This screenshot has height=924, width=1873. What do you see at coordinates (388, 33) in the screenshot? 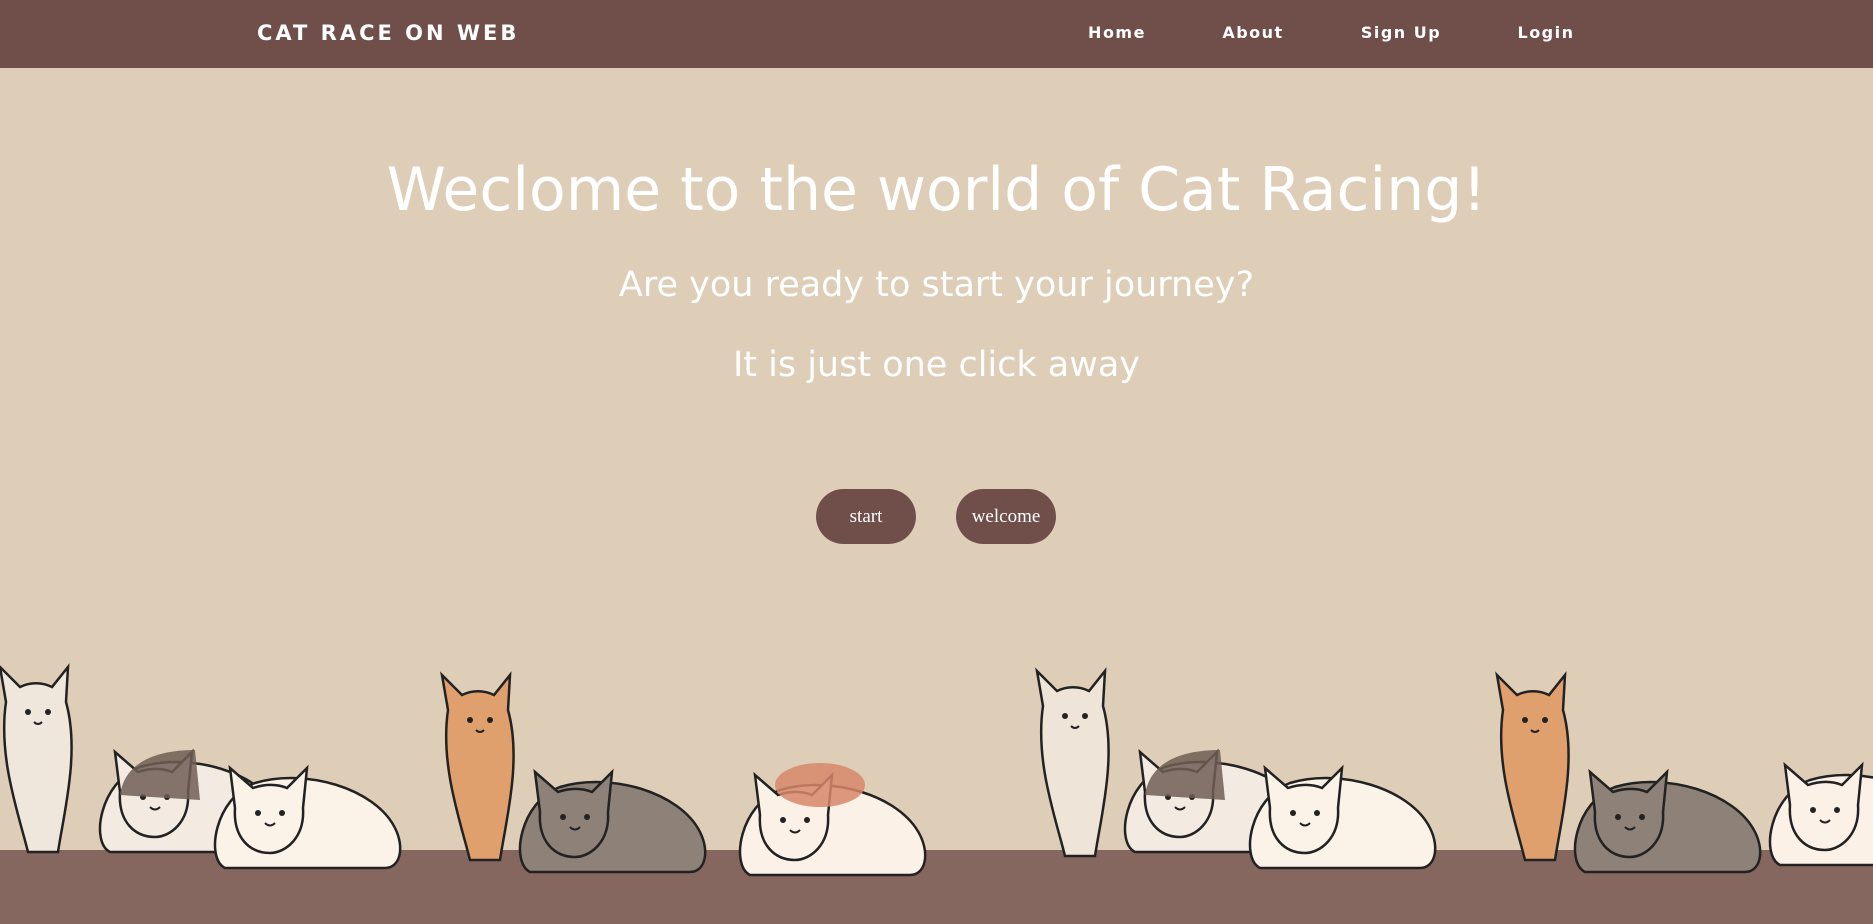
I see `brand-logo-text: CAT RACE ON WEB` at bounding box center [388, 33].